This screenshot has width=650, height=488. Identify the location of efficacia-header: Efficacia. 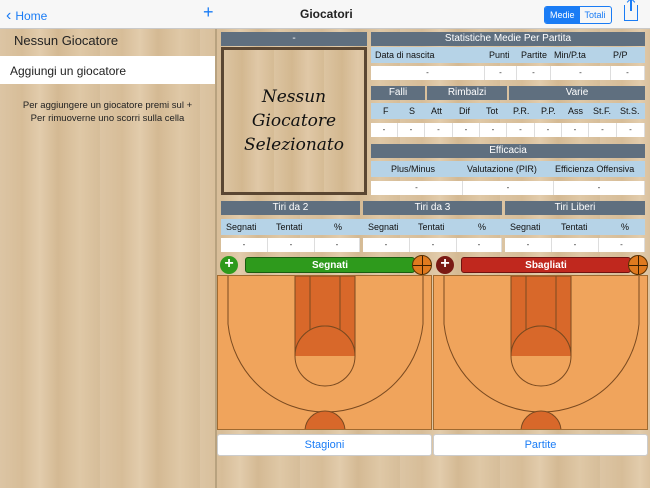
(508, 151).